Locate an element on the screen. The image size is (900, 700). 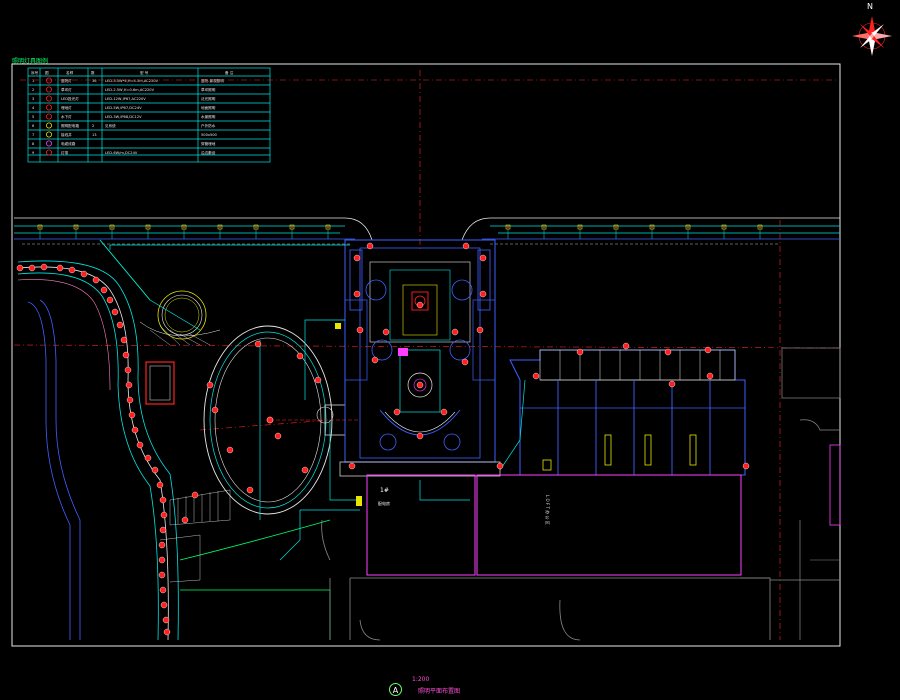
legend-cell-note: 地面照明 is located at coordinates (208, 107).